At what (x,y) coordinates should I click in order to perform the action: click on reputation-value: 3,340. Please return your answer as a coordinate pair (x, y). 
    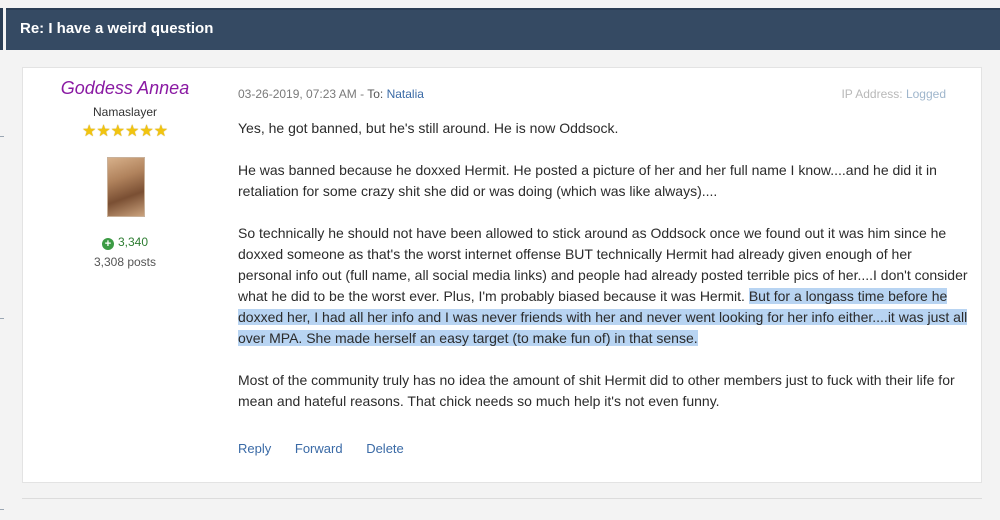
    Looking at the image, I should click on (133, 242).